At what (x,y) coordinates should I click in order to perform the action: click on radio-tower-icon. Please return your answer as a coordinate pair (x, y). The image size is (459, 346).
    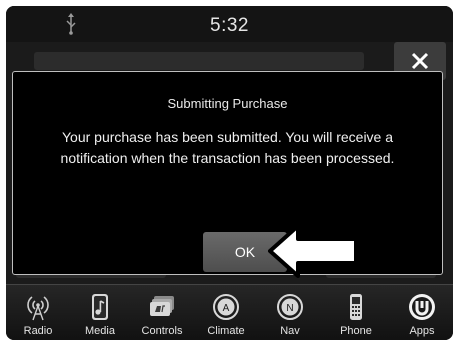
    Looking at the image, I should click on (38, 308).